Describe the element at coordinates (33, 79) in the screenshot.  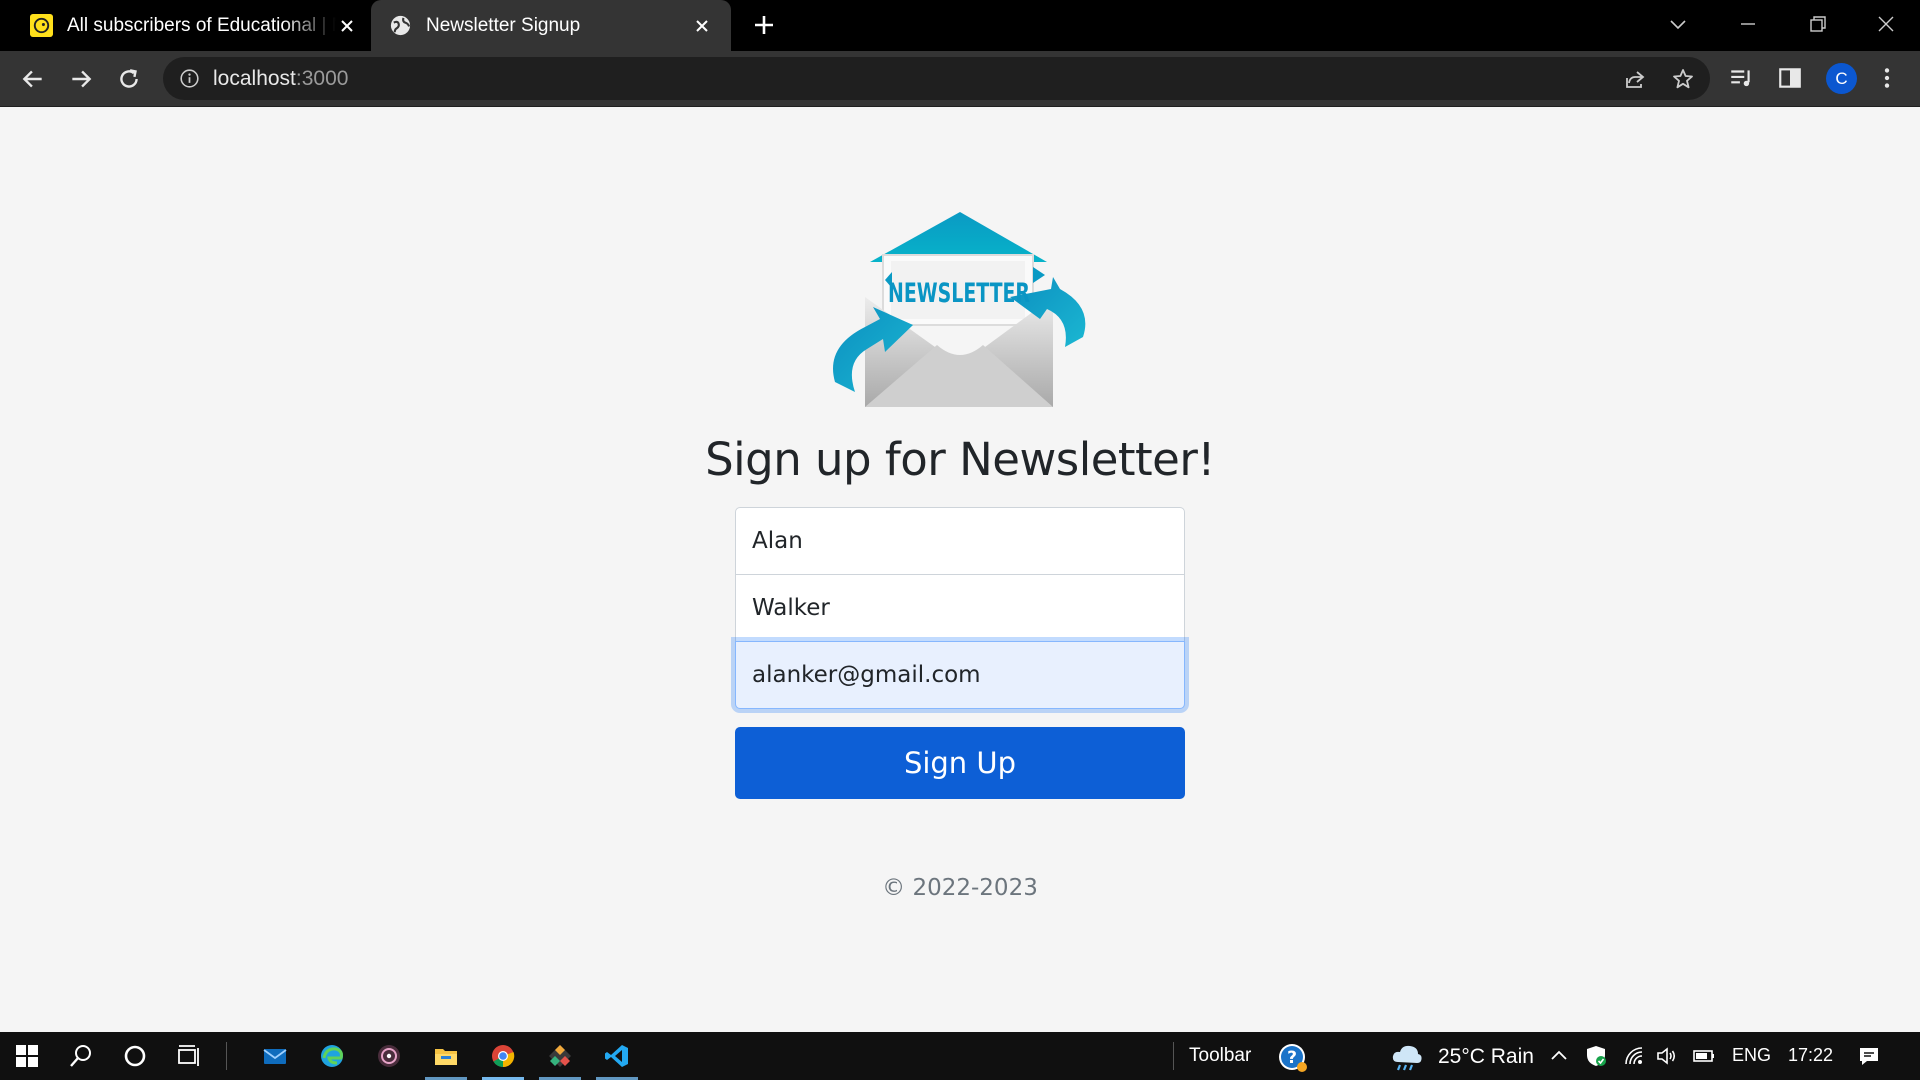
I see `back-icon` at that location.